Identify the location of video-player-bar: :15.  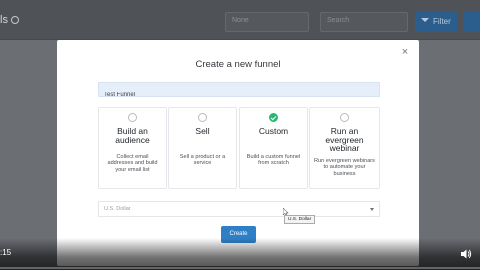
(240, 254).